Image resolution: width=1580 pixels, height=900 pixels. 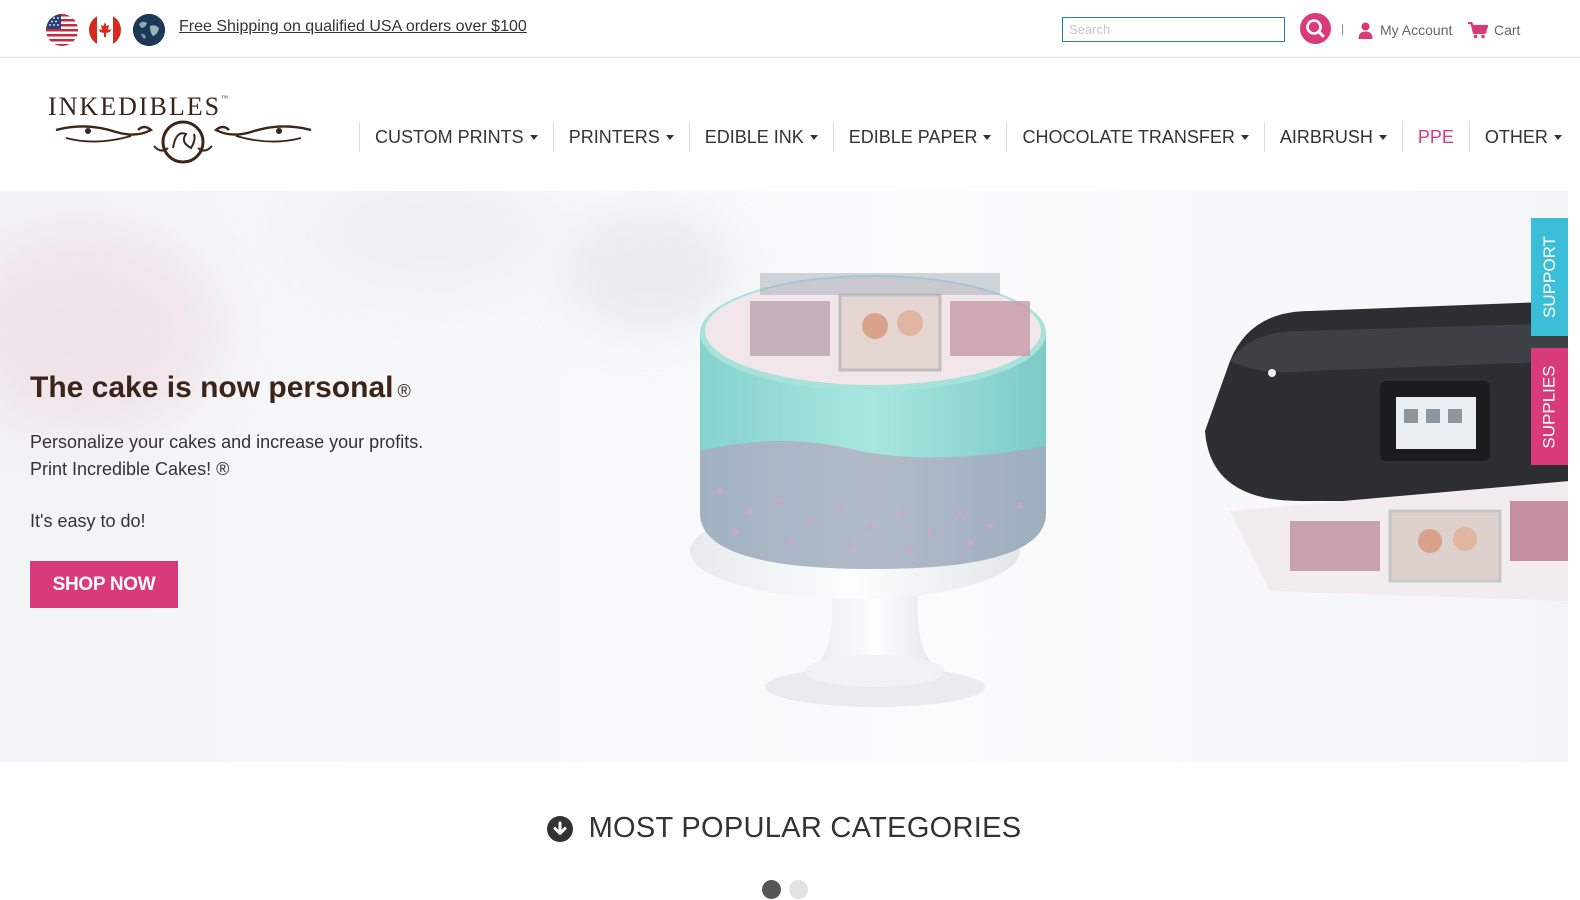 I want to click on nav-printers: PRINTERS, so click(x=620, y=137).